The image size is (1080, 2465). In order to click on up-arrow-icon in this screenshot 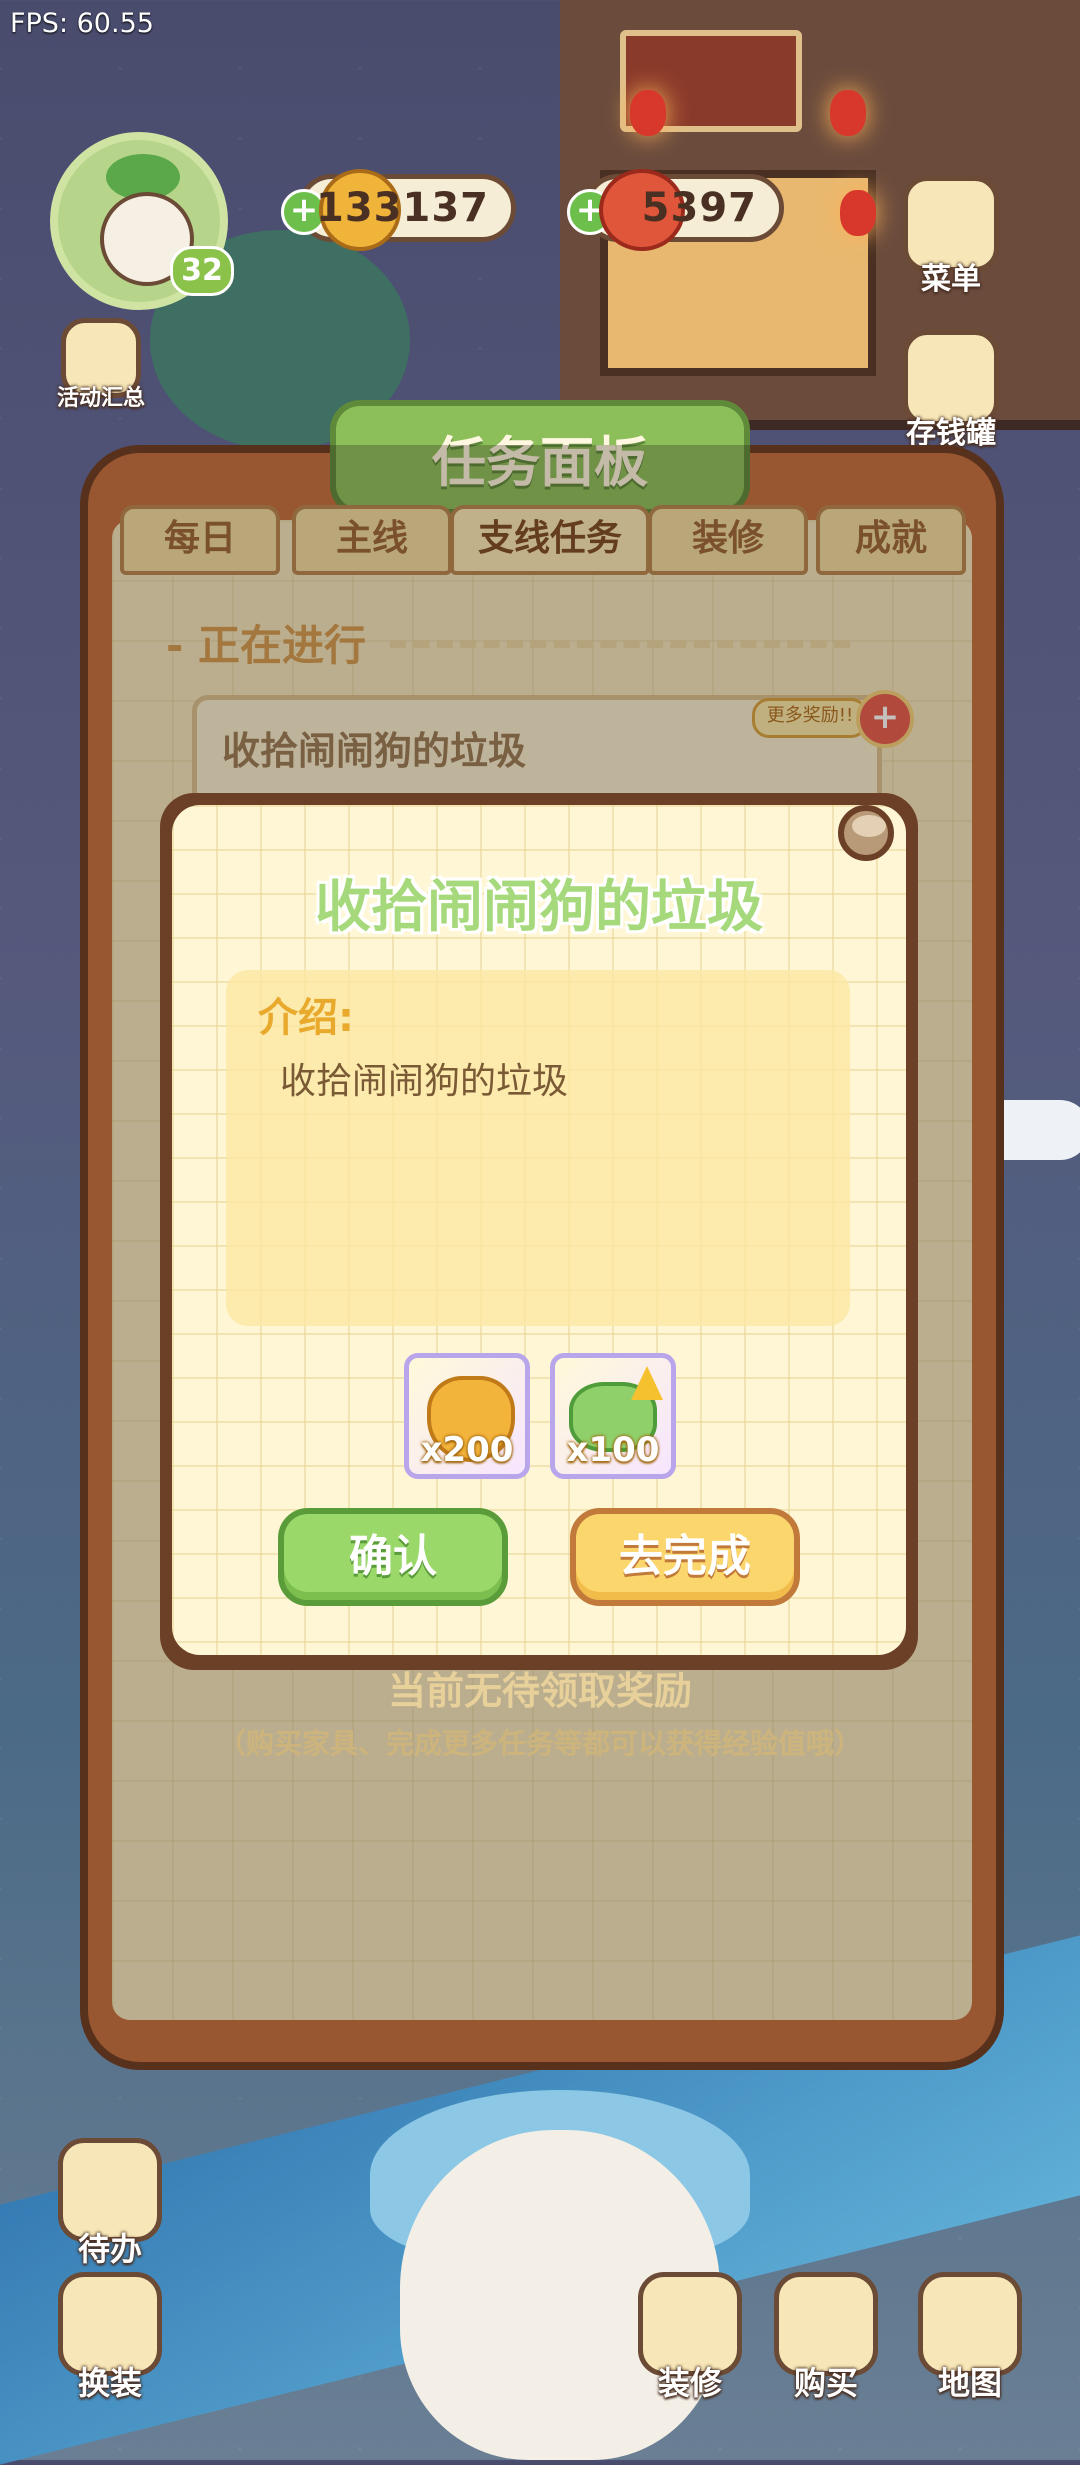, I will do `click(647, 1383)`.